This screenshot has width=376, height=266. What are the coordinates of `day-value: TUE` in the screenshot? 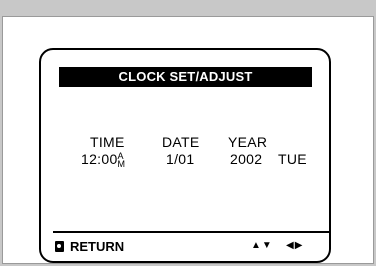 It's located at (292, 159).